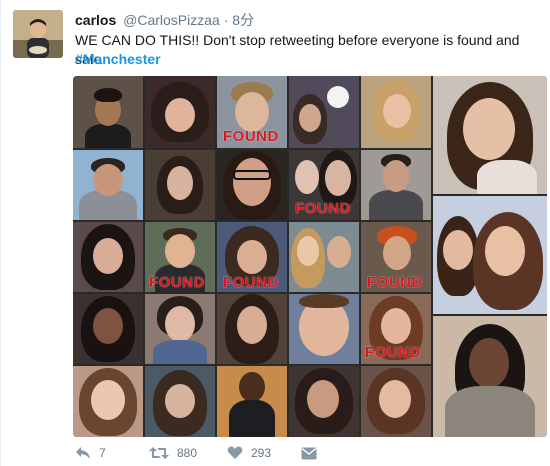  What do you see at coordinates (235, 452) in the screenshot?
I see `heart-icon` at bounding box center [235, 452].